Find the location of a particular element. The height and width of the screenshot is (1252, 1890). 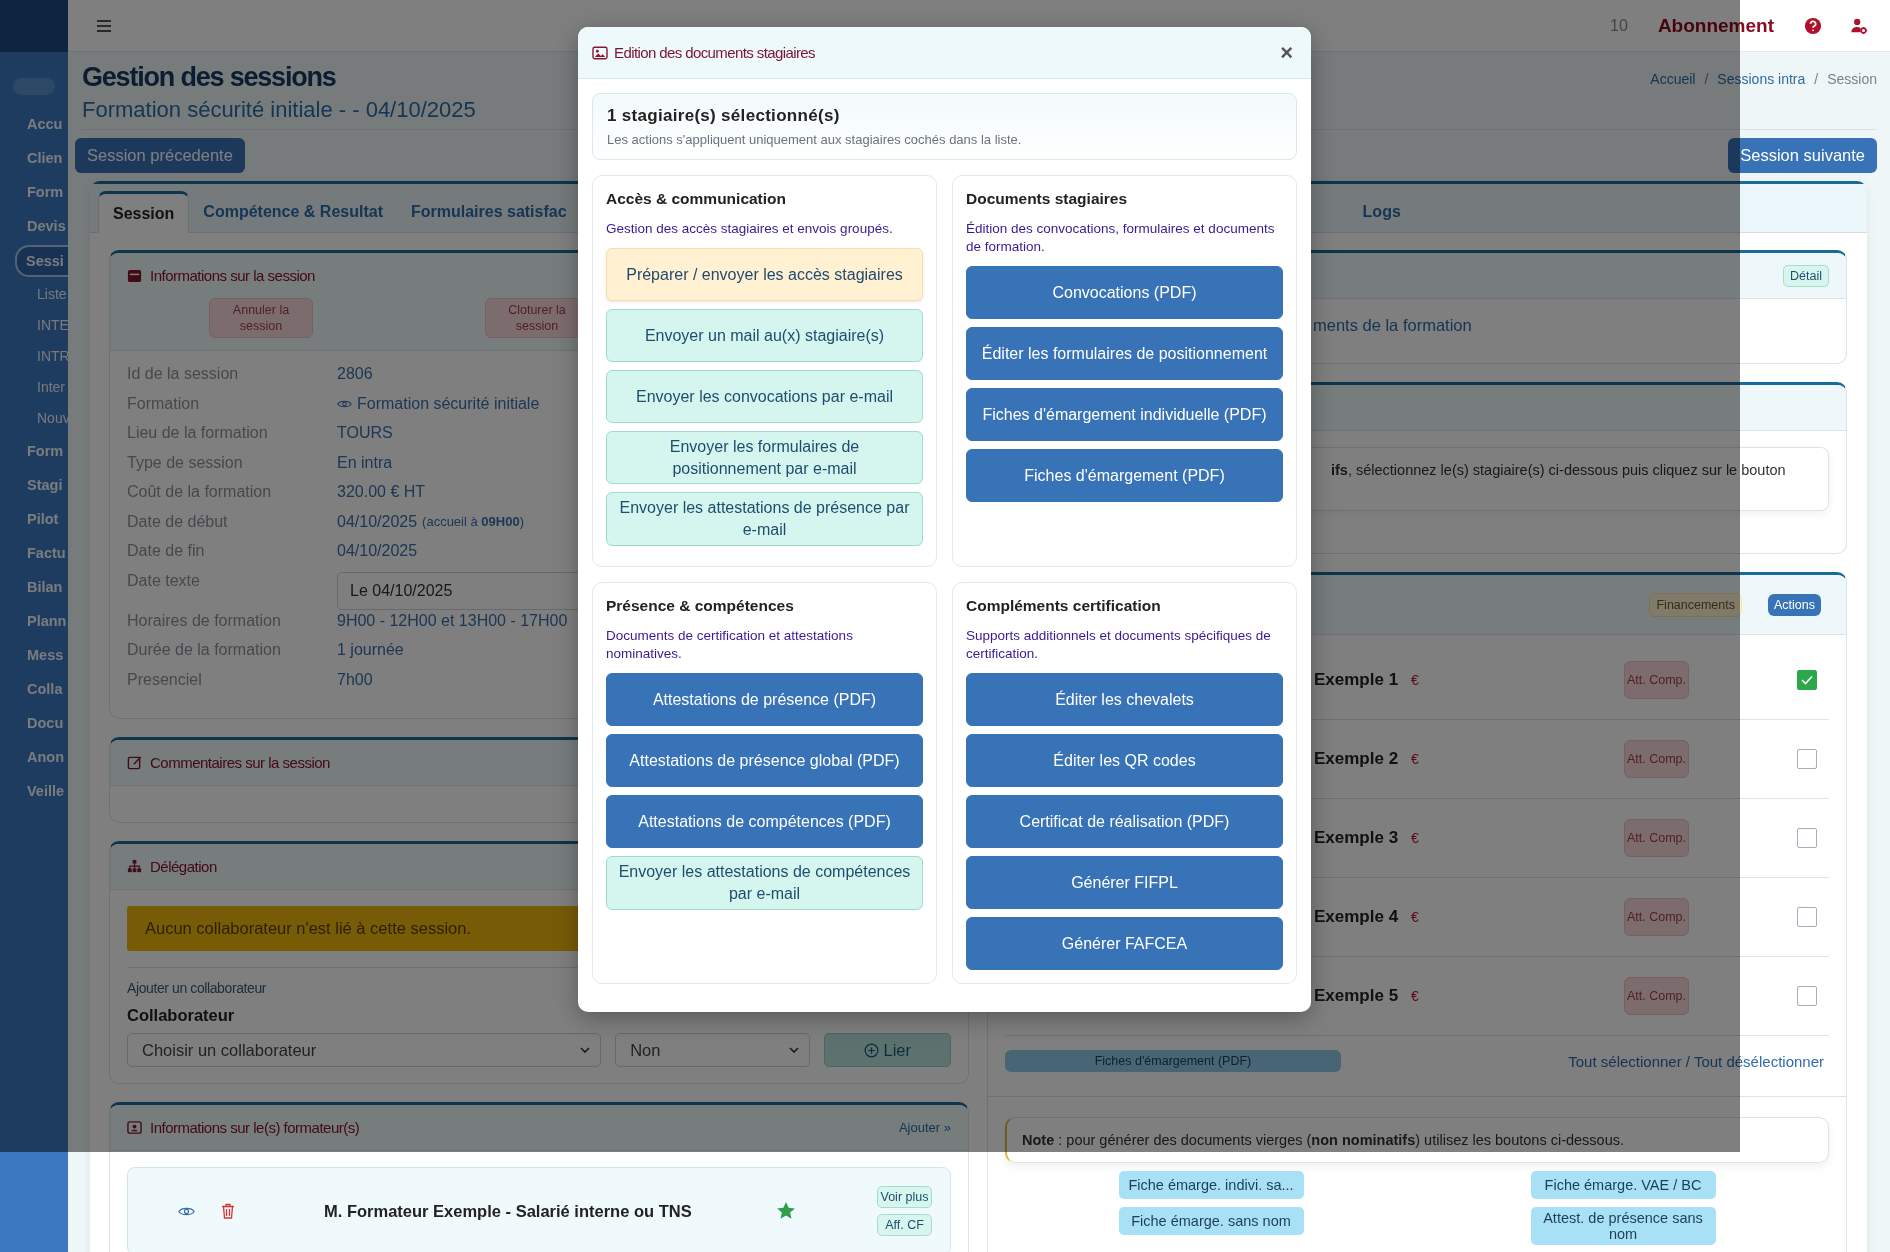

document-action-button: Éditer les formulaires de positionnement is located at coordinates (1124, 354).